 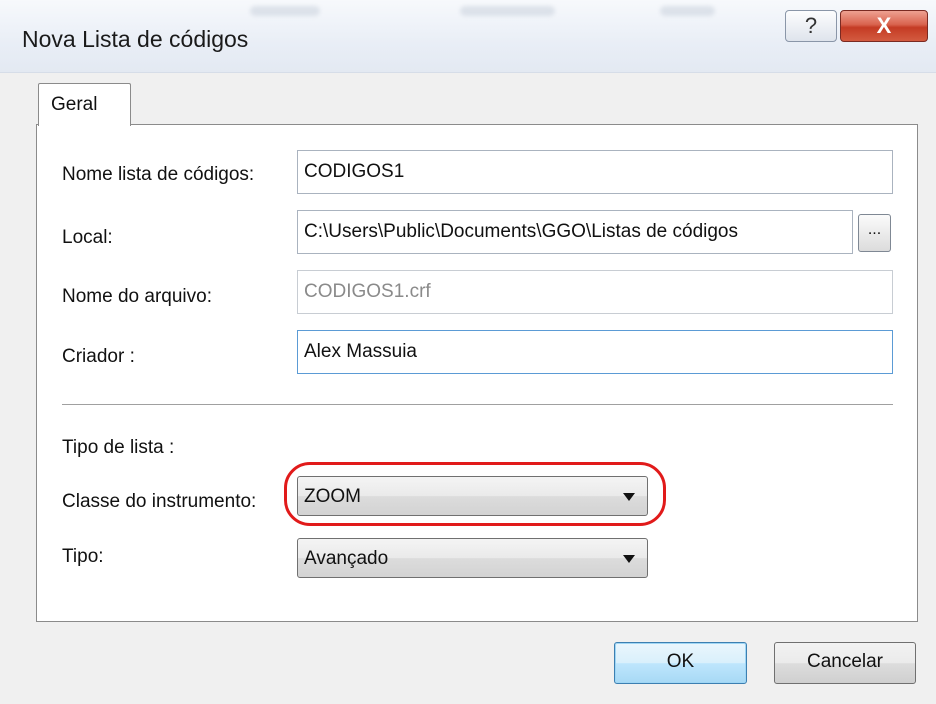 What do you see at coordinates (159, 501) in the screenshot?
I see `classe-label: Classe do instrumento:` at bounding box center [159, 501].